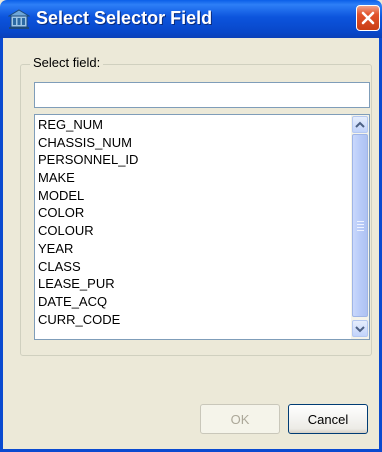 This screenshot has height=452, width=382. I want to click on window-title: Select Selector Field, so click(124, 18).